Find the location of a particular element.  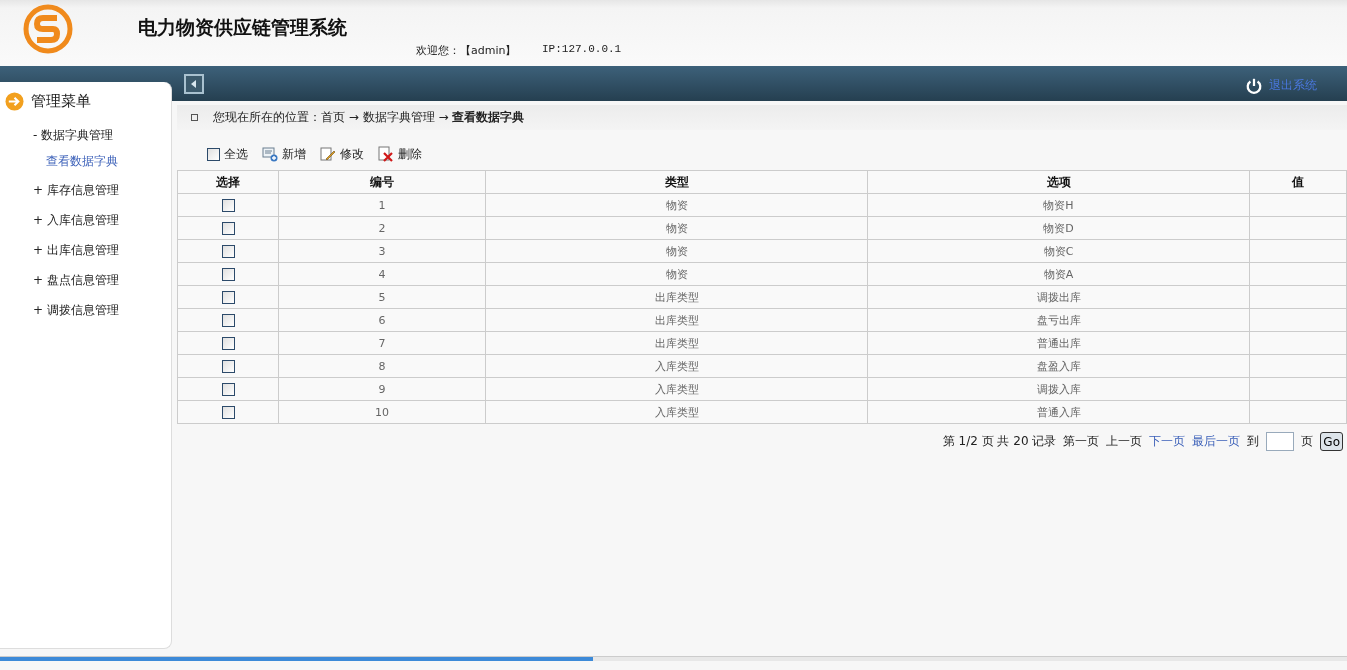

menu-group: - 数据字典管理 is located at coordinates (73, 135).